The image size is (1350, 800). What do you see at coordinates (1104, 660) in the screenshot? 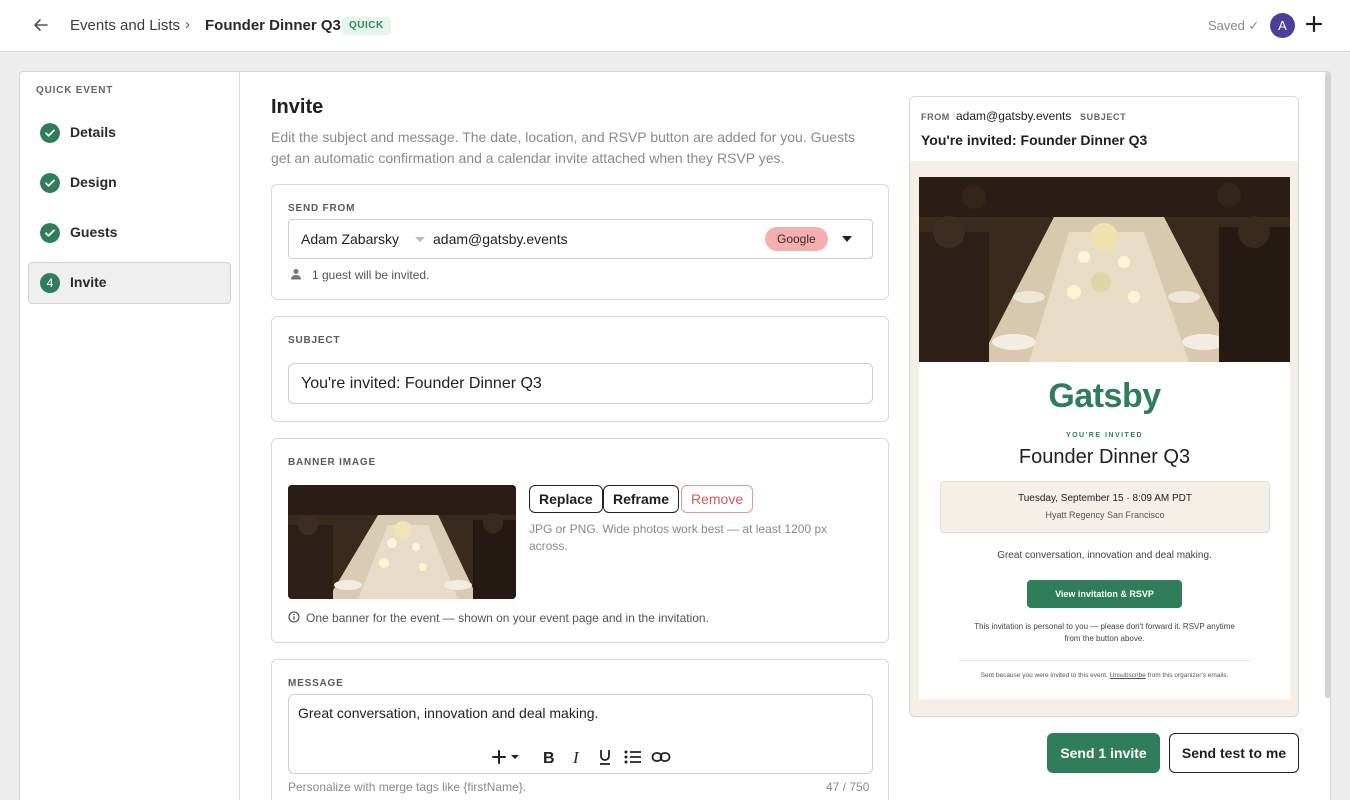
I see `preview-divider` at bounding box center [1104, 660].